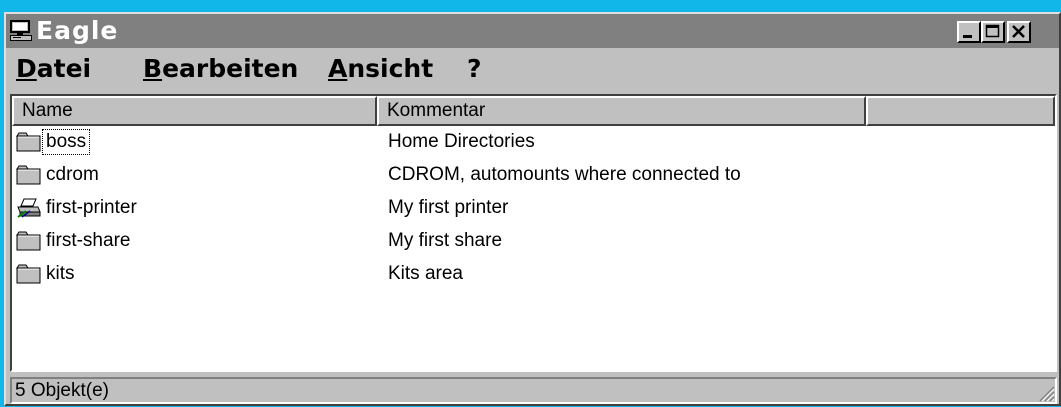 Image resolution: width=1061 pixels, height=407 pixels. What do you see at coordinates (72, 174) in the screenshot?
I see `item-name: cdrom` at bounding box center [72, 174].